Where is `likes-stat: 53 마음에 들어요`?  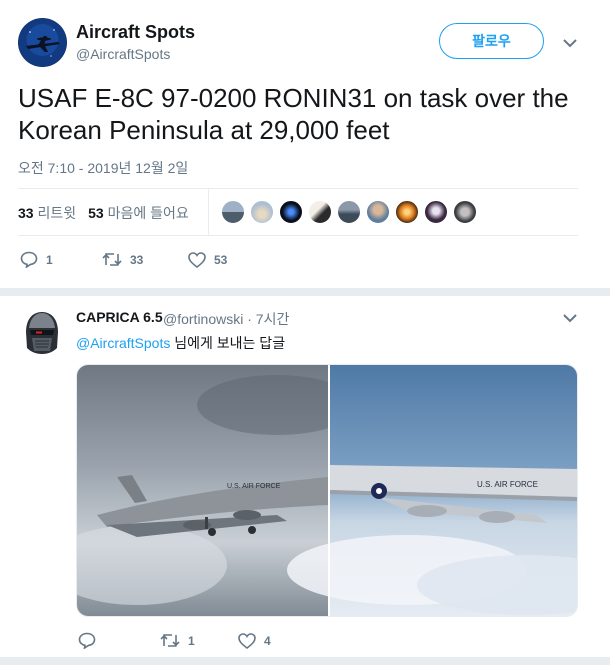 likes-stat: 53 마음에 들어요 is located at coordinates (138, 213).